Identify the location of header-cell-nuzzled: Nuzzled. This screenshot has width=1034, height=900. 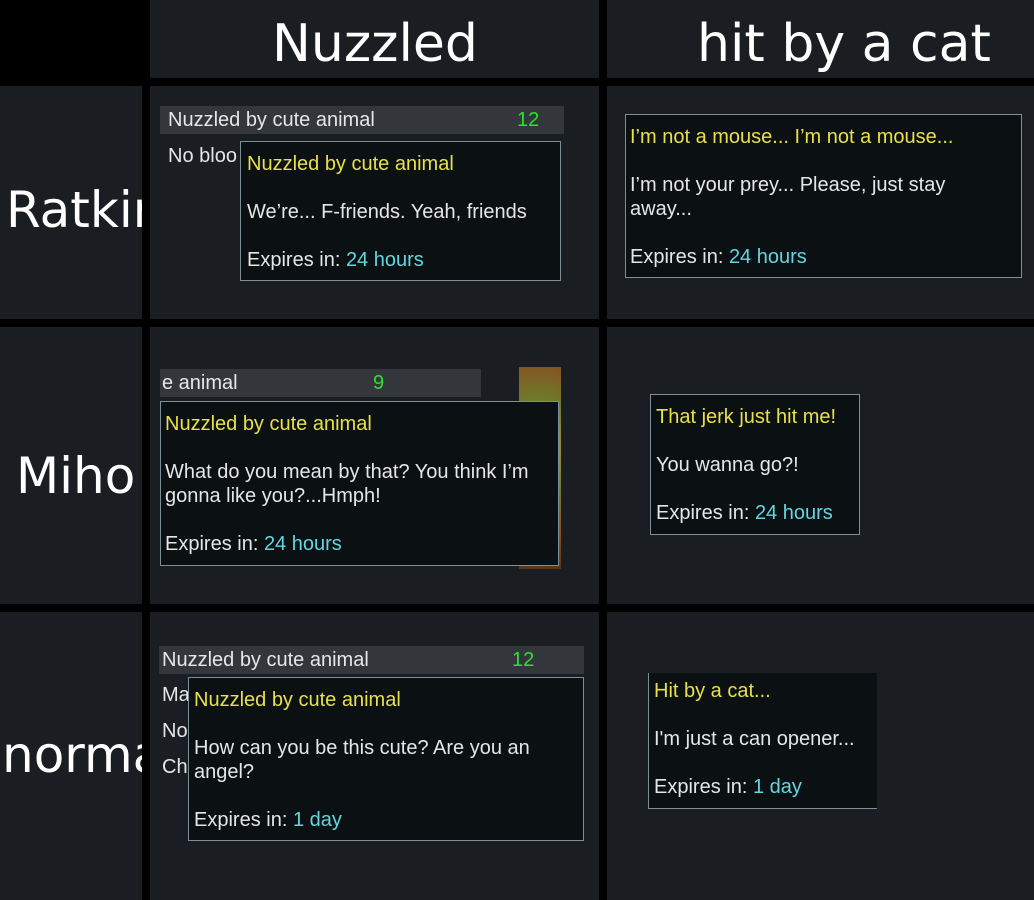
(374, 39).